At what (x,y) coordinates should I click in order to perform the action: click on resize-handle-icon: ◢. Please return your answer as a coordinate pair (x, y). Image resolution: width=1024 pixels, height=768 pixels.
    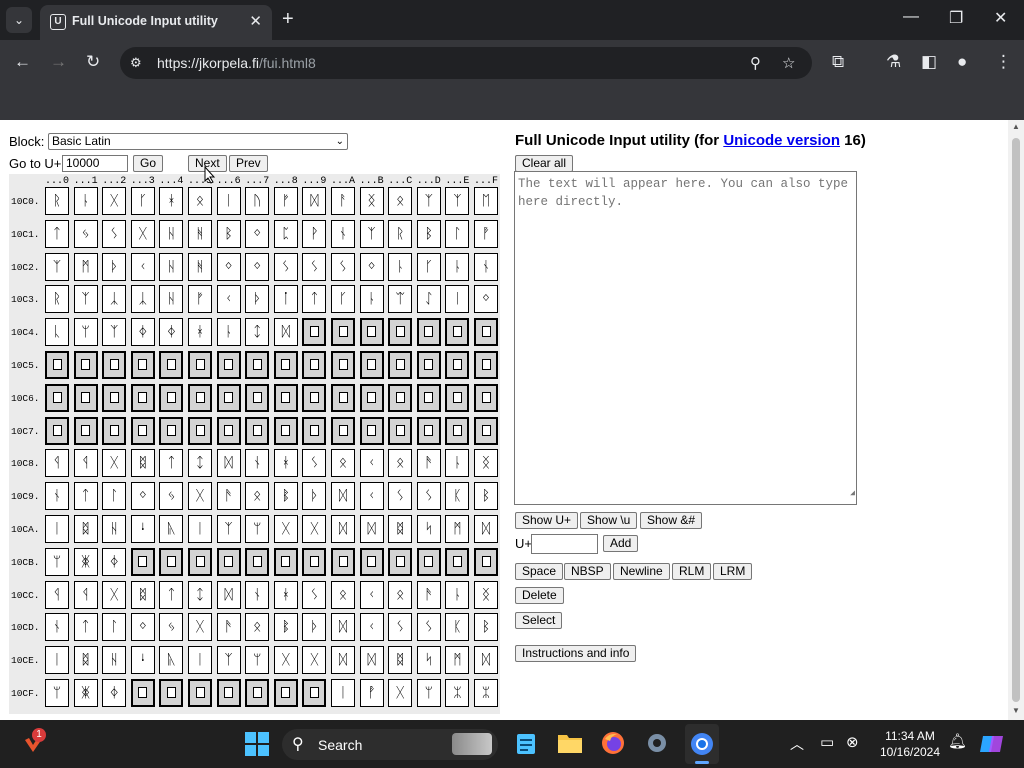
    Looking at the image, I should click on (852, 494).